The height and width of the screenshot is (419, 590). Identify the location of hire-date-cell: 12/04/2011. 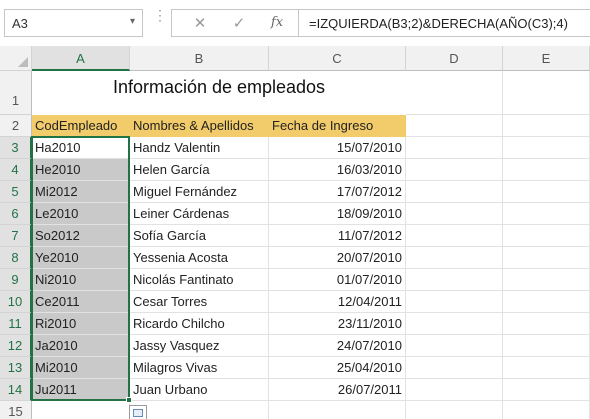
(337, 302).